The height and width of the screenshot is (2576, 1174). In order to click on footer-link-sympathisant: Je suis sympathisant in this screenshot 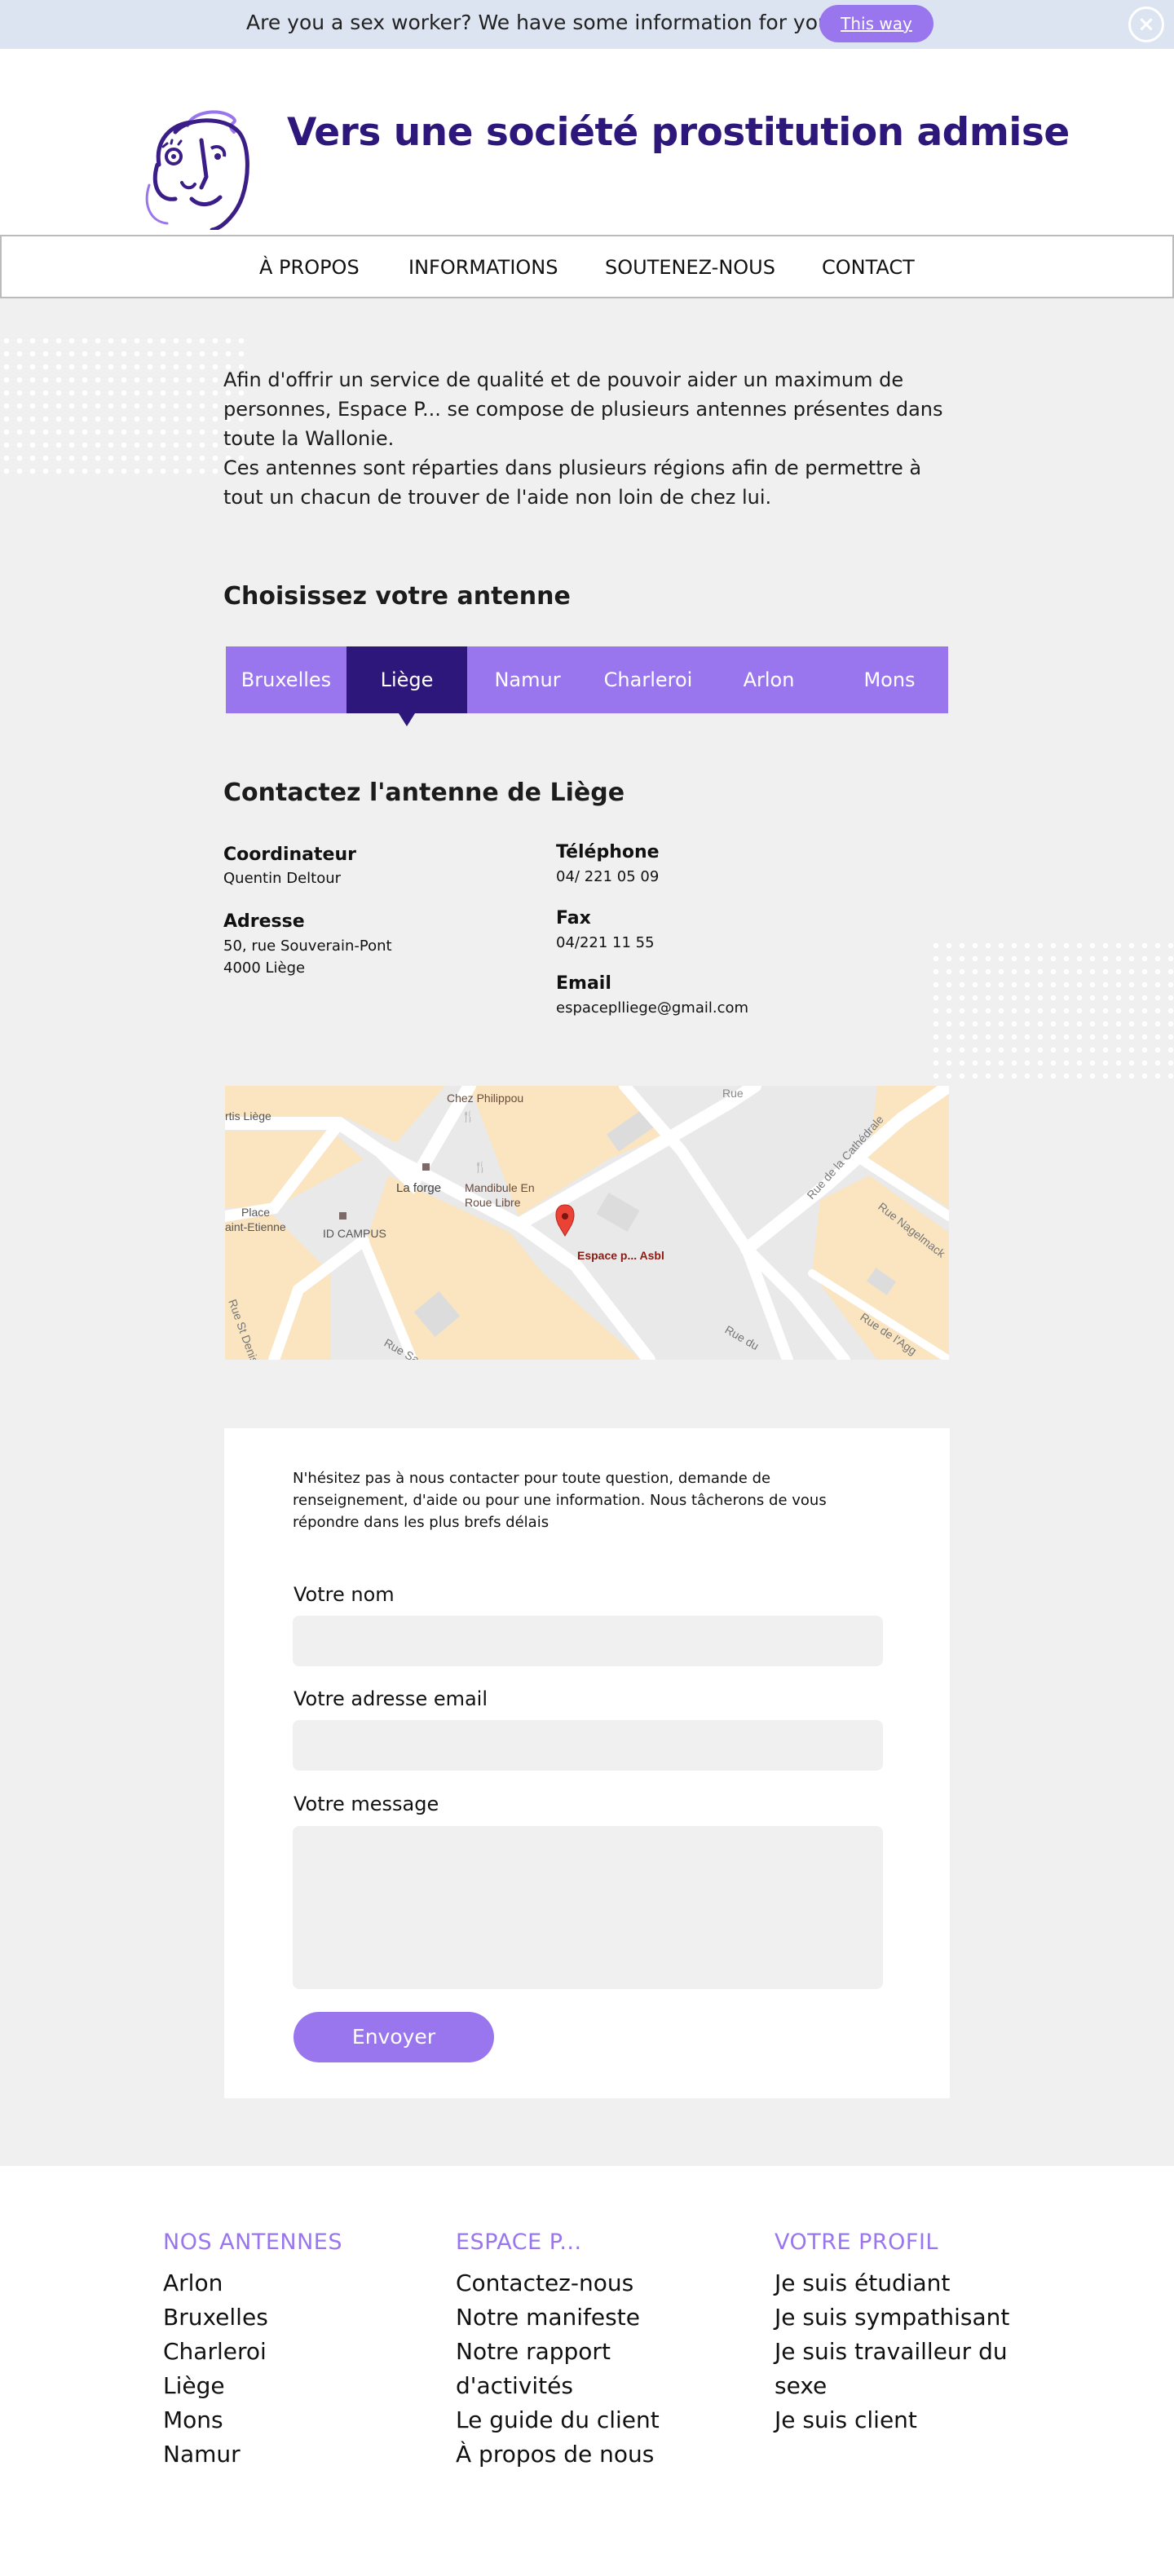, I will do `click(905, 2317)`.